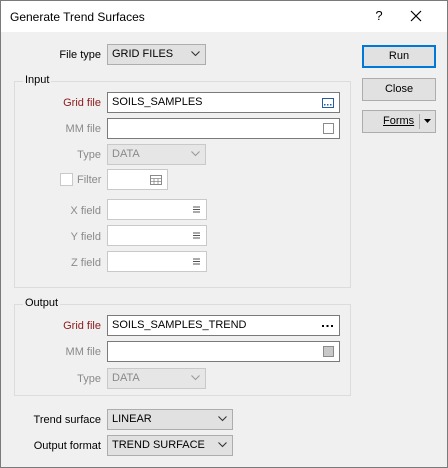 The width and height of the screenshot is (448, 468). I want to click on trend-surface-label: Trend surface, so click(67, 420).